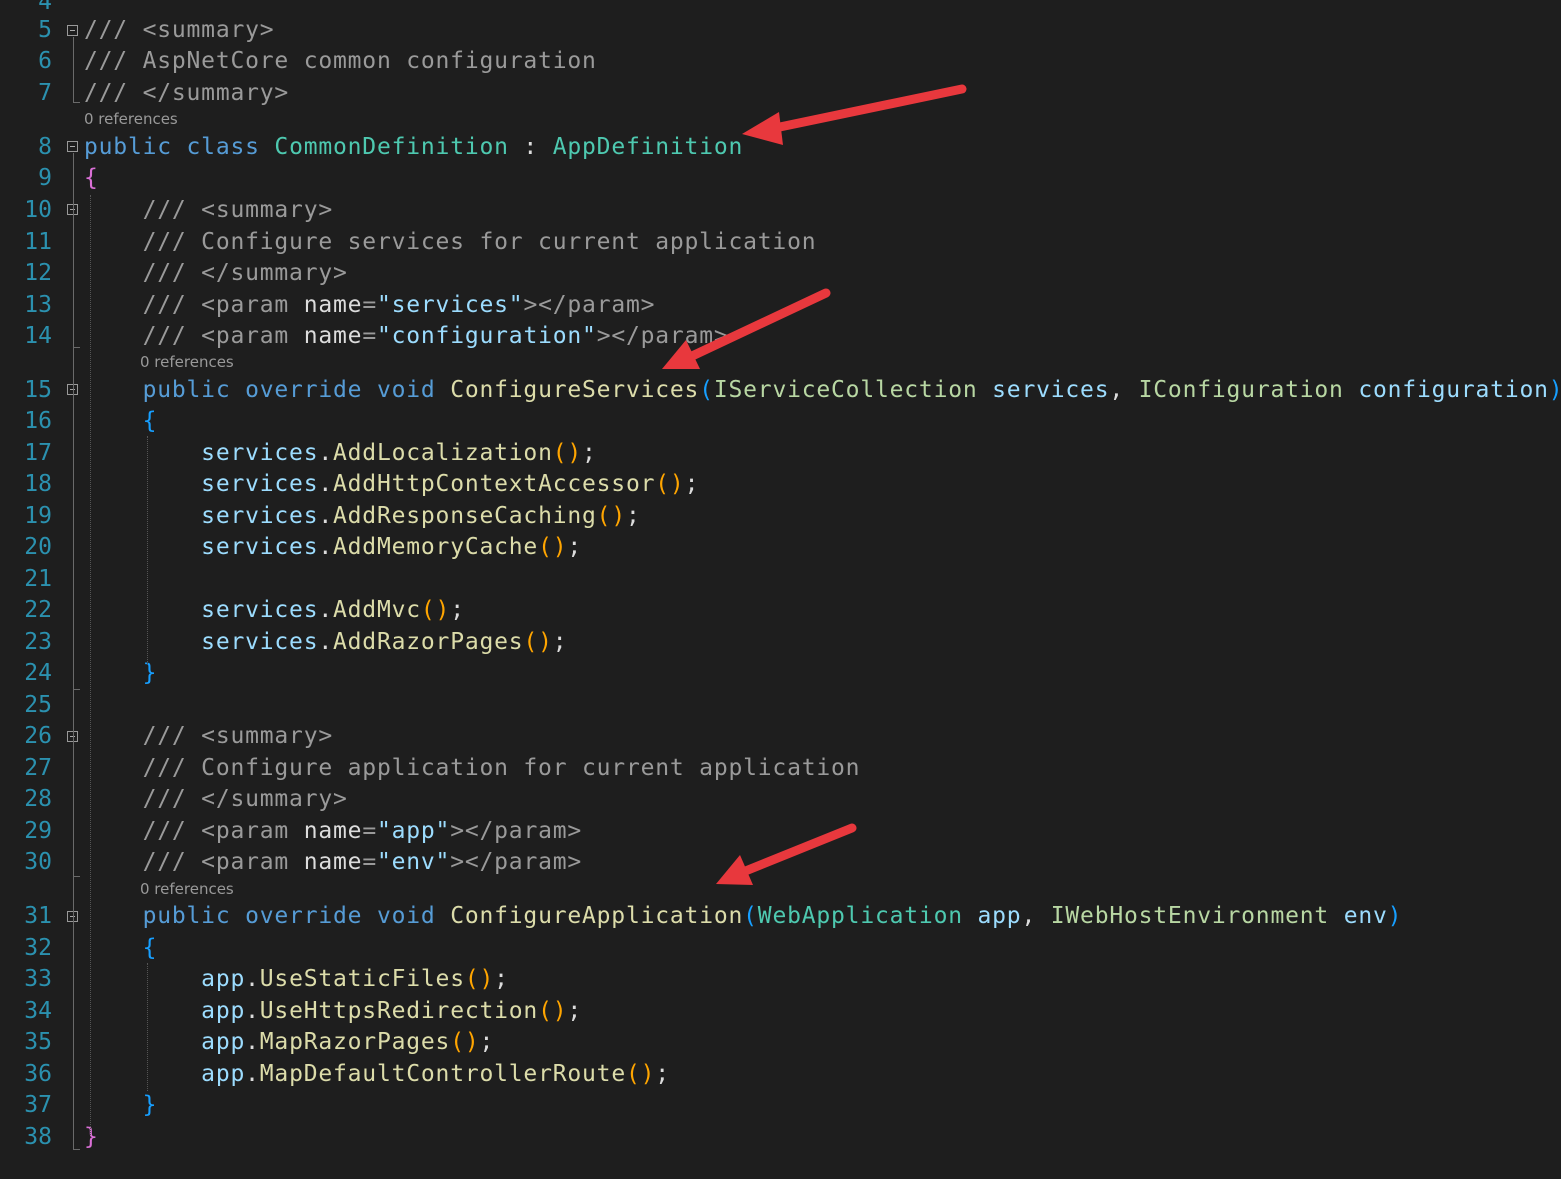  Describe the element at coordinates (746, 328) in the screenshot. I see `arrow-annotation-configure-services` at that location.